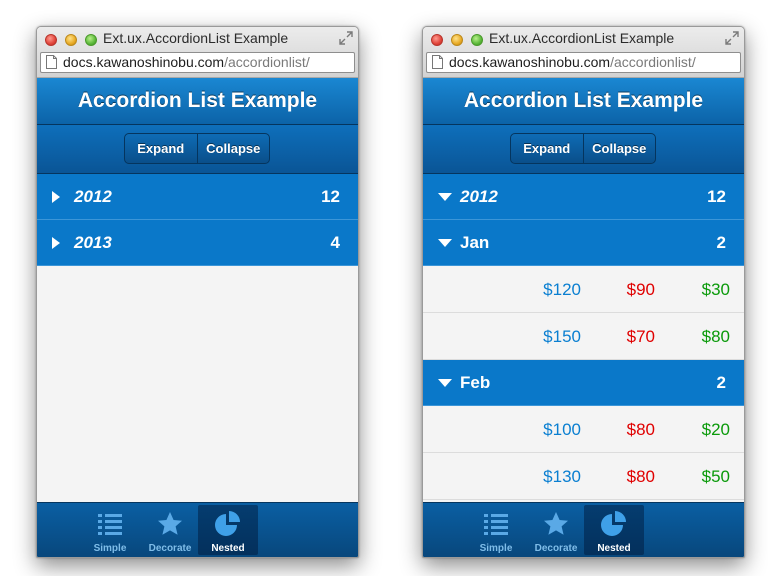  What do you see at coordinates (583, 243) in the screenshot?
I see `accordion-header-jan: Jan 2` at bounding box center [583, 243].